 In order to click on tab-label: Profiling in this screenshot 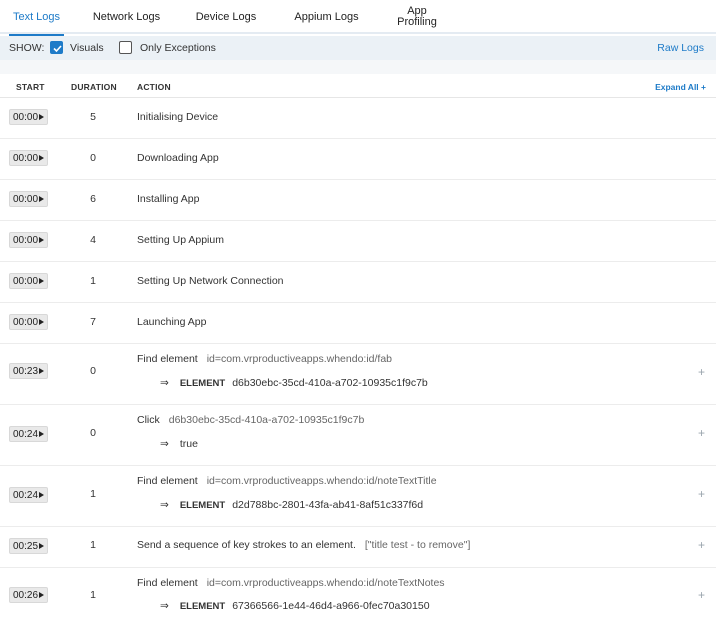, I will do `click(417, 22)`.